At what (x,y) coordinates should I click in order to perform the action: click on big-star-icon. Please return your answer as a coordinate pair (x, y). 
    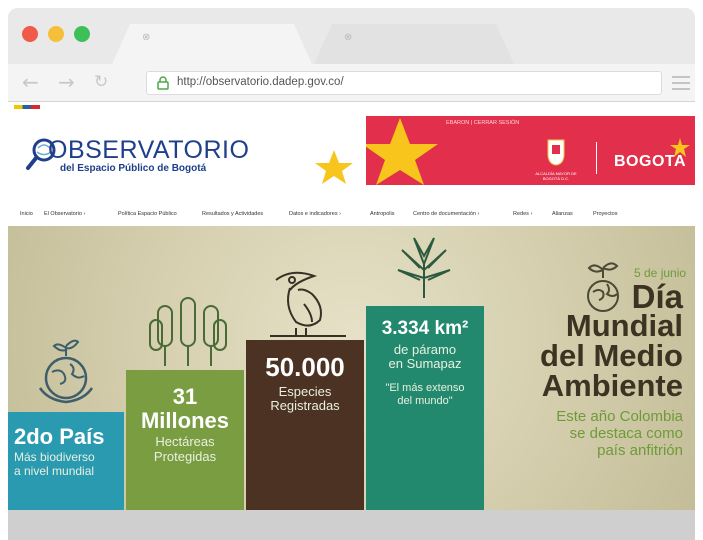
    Looking at the image, I should click on (402, 151).